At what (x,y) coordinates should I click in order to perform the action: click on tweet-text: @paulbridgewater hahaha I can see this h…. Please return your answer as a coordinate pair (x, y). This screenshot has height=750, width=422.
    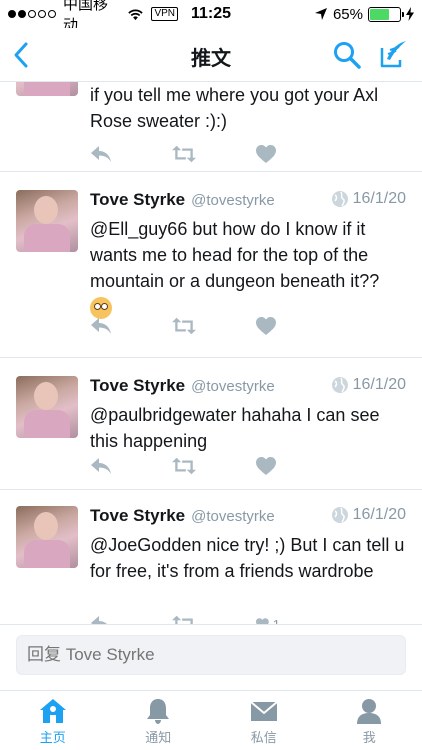
    Looking at the image, I should click on (235, 428).